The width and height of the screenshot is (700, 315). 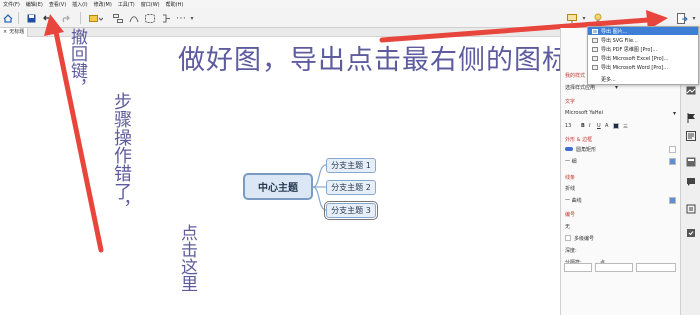 I want to click on multi-level-label: 多级编号, so click(x=584, y=239).